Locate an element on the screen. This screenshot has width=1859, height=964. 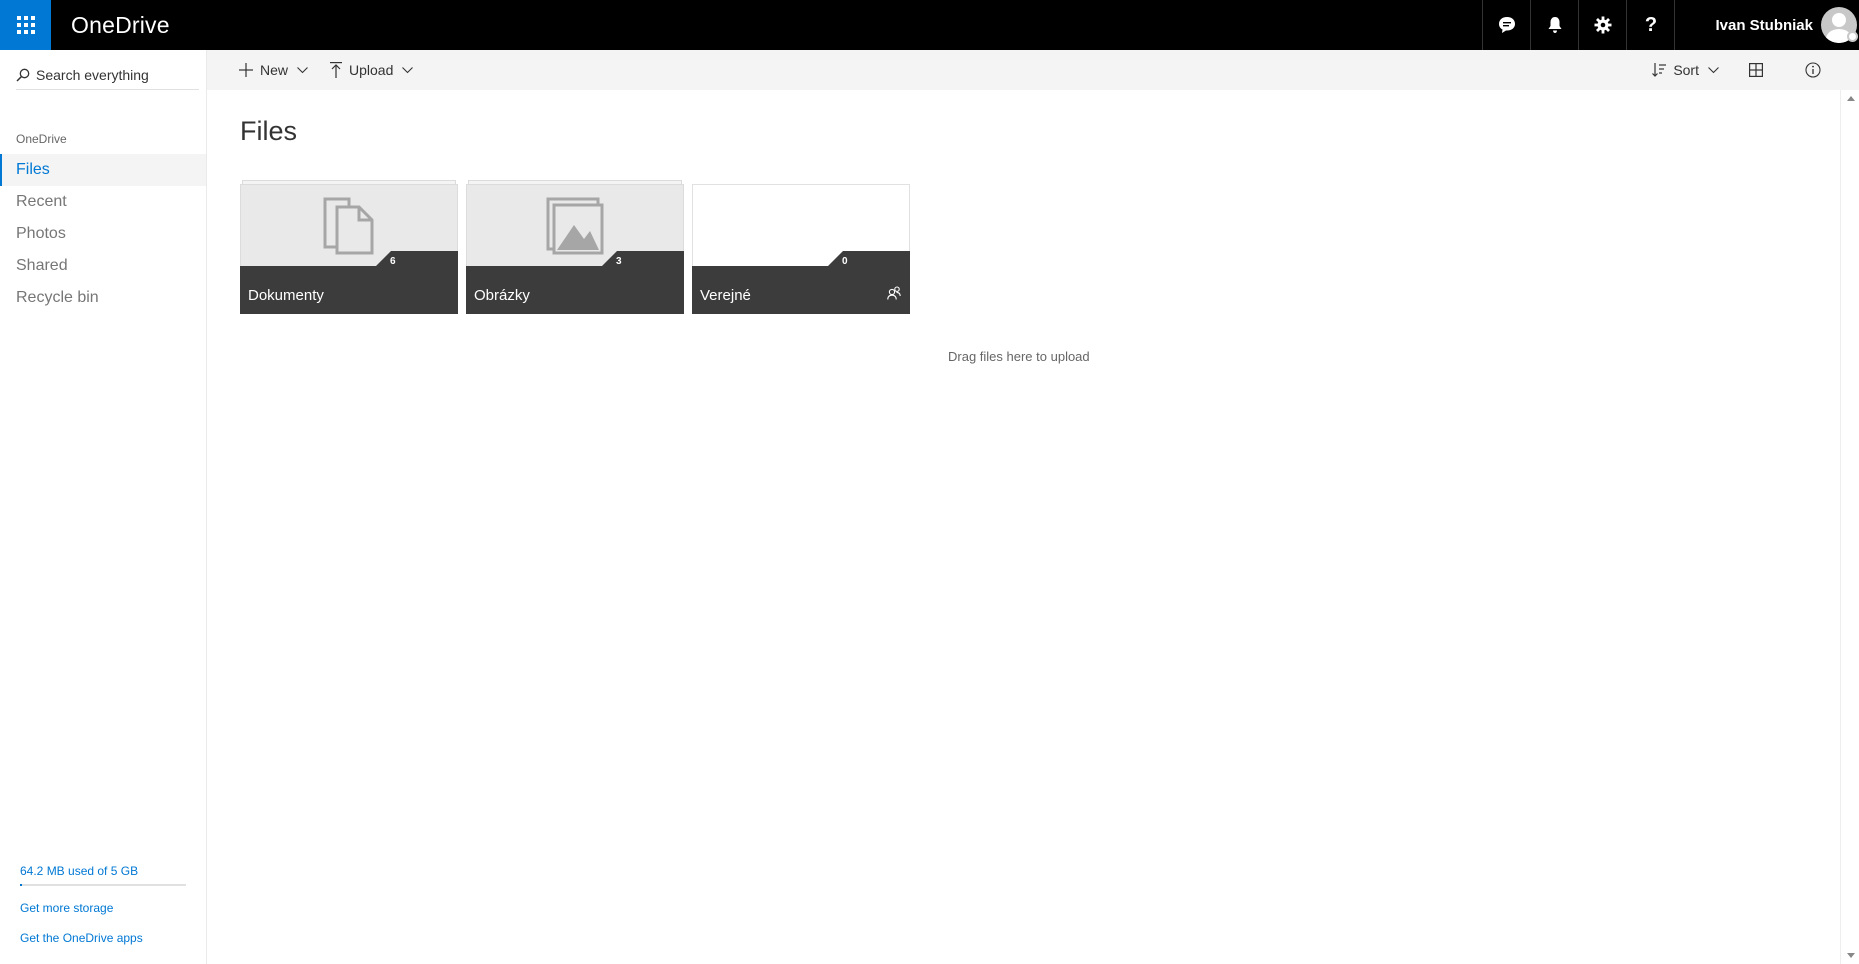
get-more-storage-link: Get more storage is located at coordinates (66, 908).